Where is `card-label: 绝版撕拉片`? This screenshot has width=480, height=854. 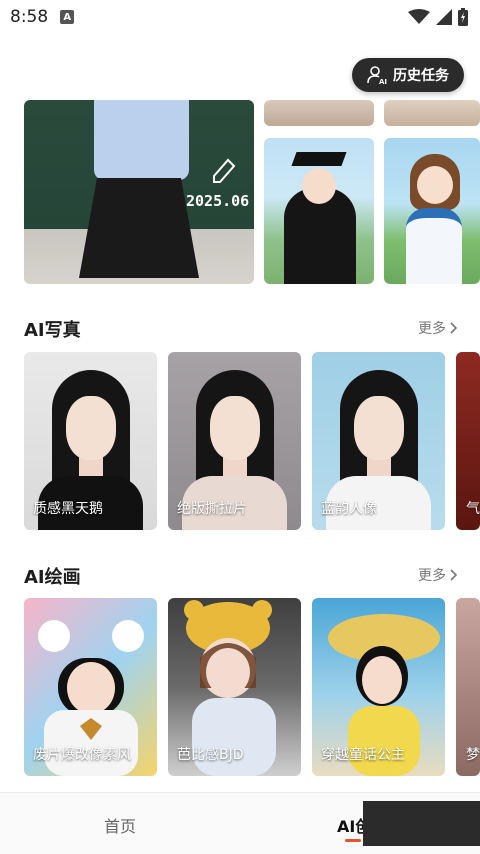
card-label: 绝版撕拉片 is located at coordinates (212, 509).